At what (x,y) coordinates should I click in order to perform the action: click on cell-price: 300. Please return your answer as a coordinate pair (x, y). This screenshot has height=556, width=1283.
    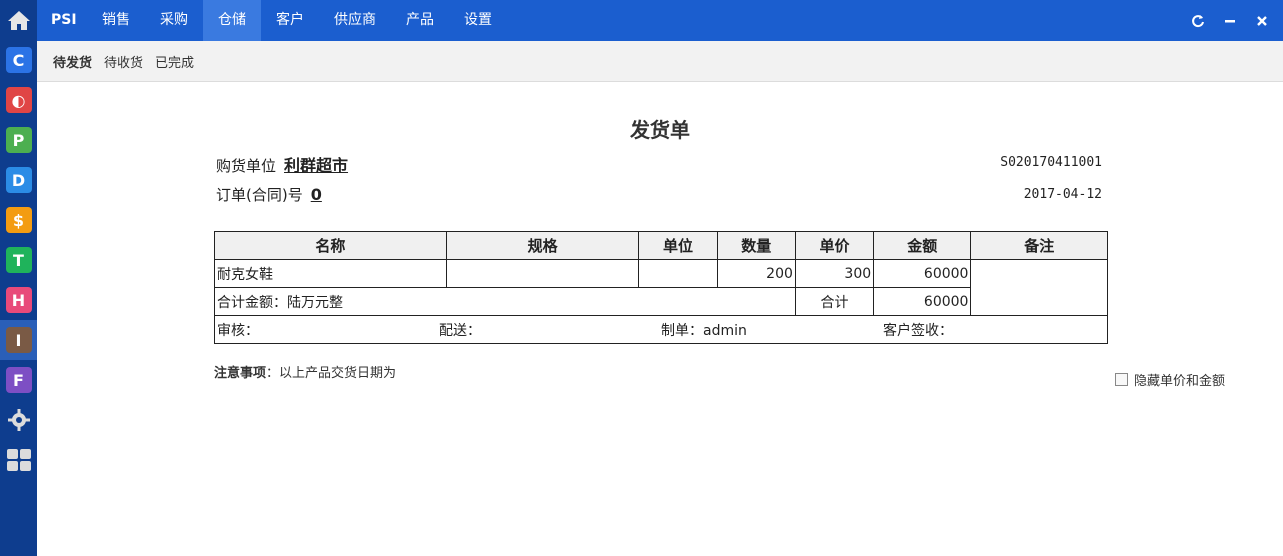
    Looking at the image, I should click on (834, 273).